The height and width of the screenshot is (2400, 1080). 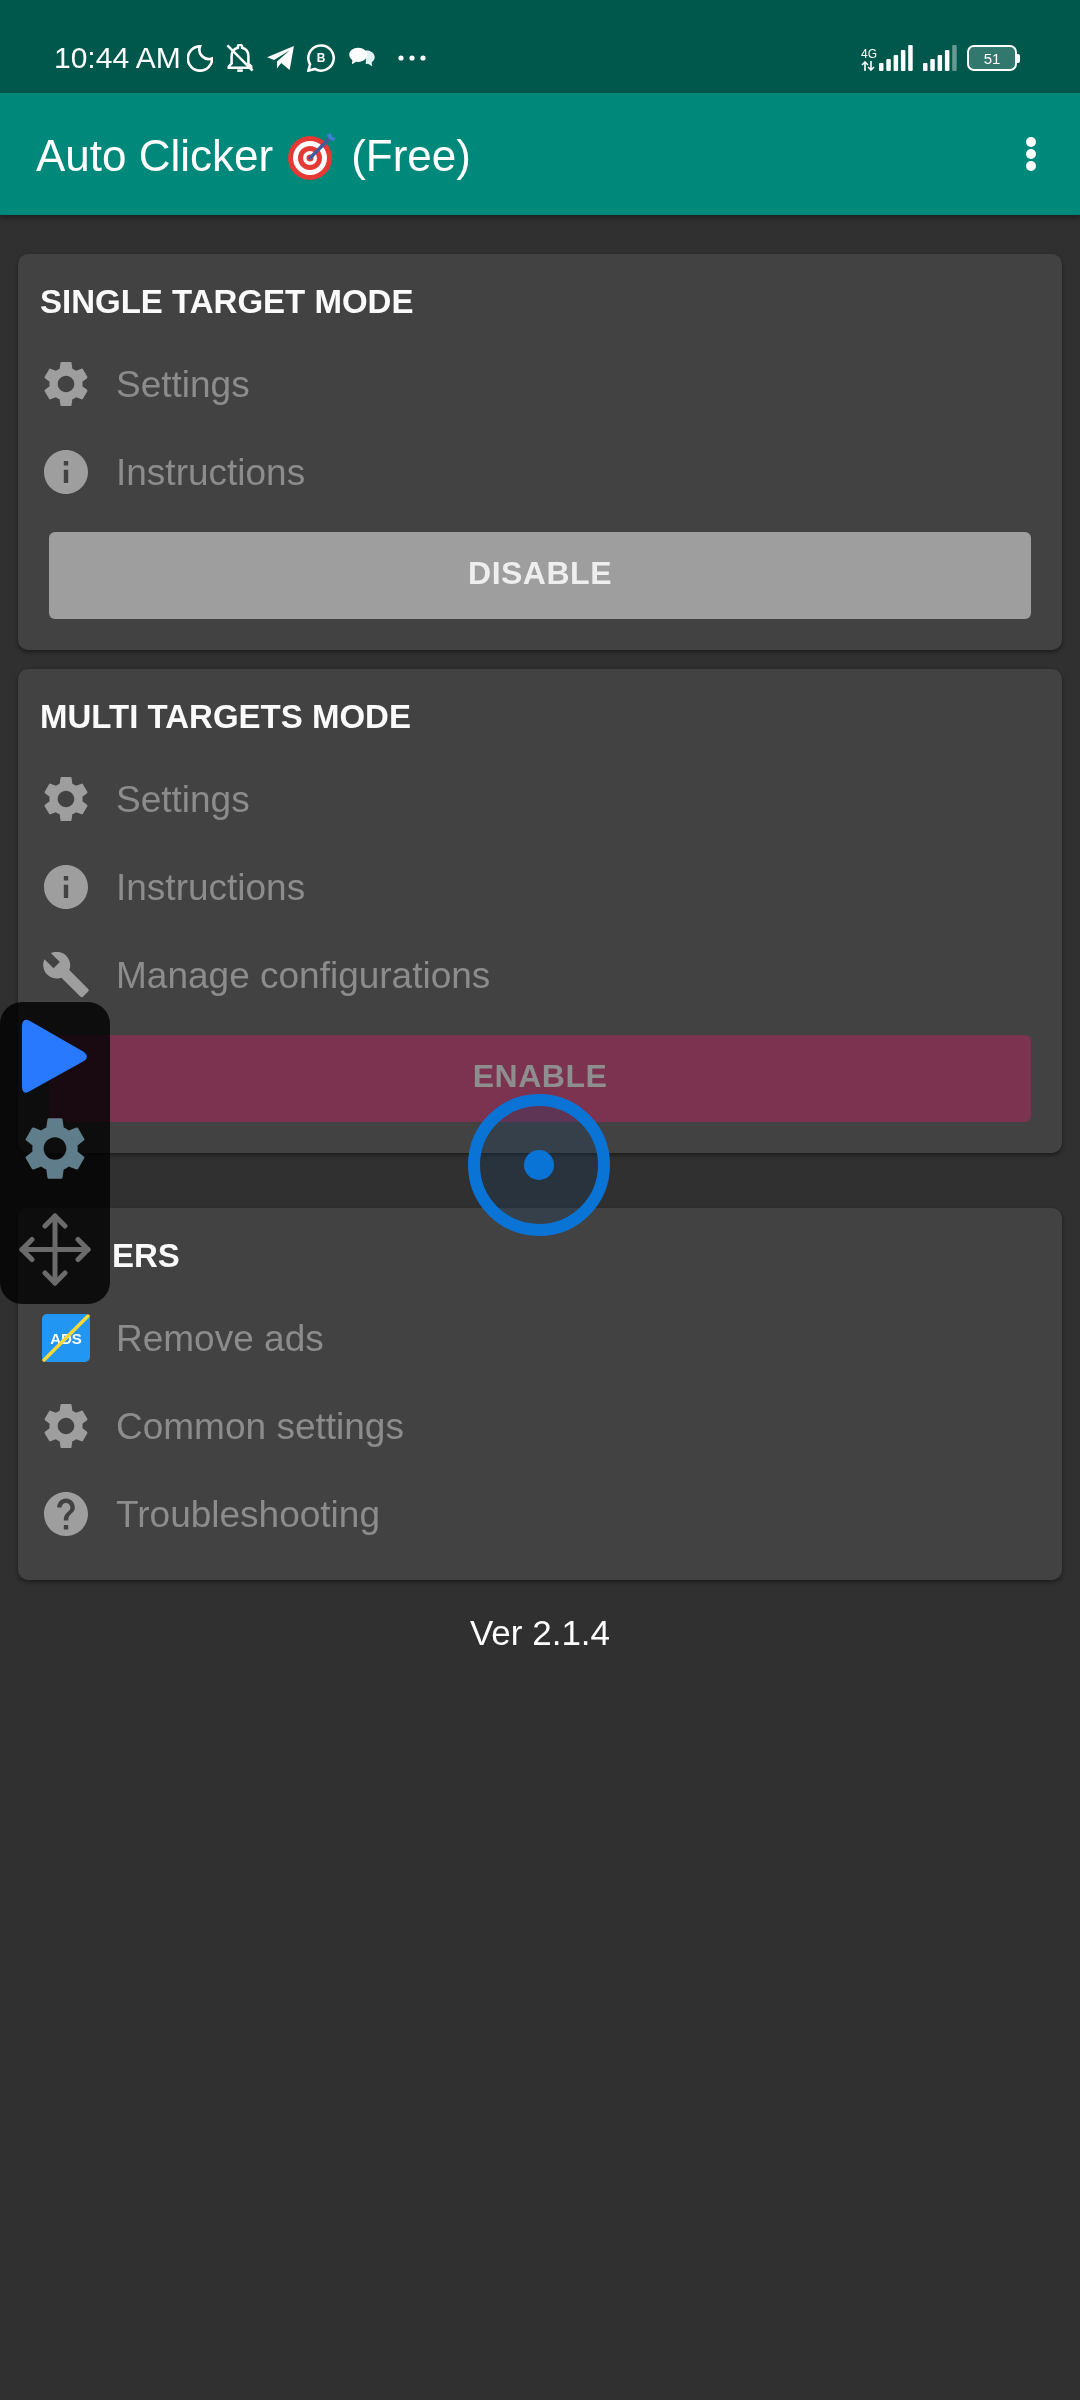 What do you see at coordinates (540, 1426) in the screenshot?
I see `menu-item: Common settings` at bounding box center [540, 1426].